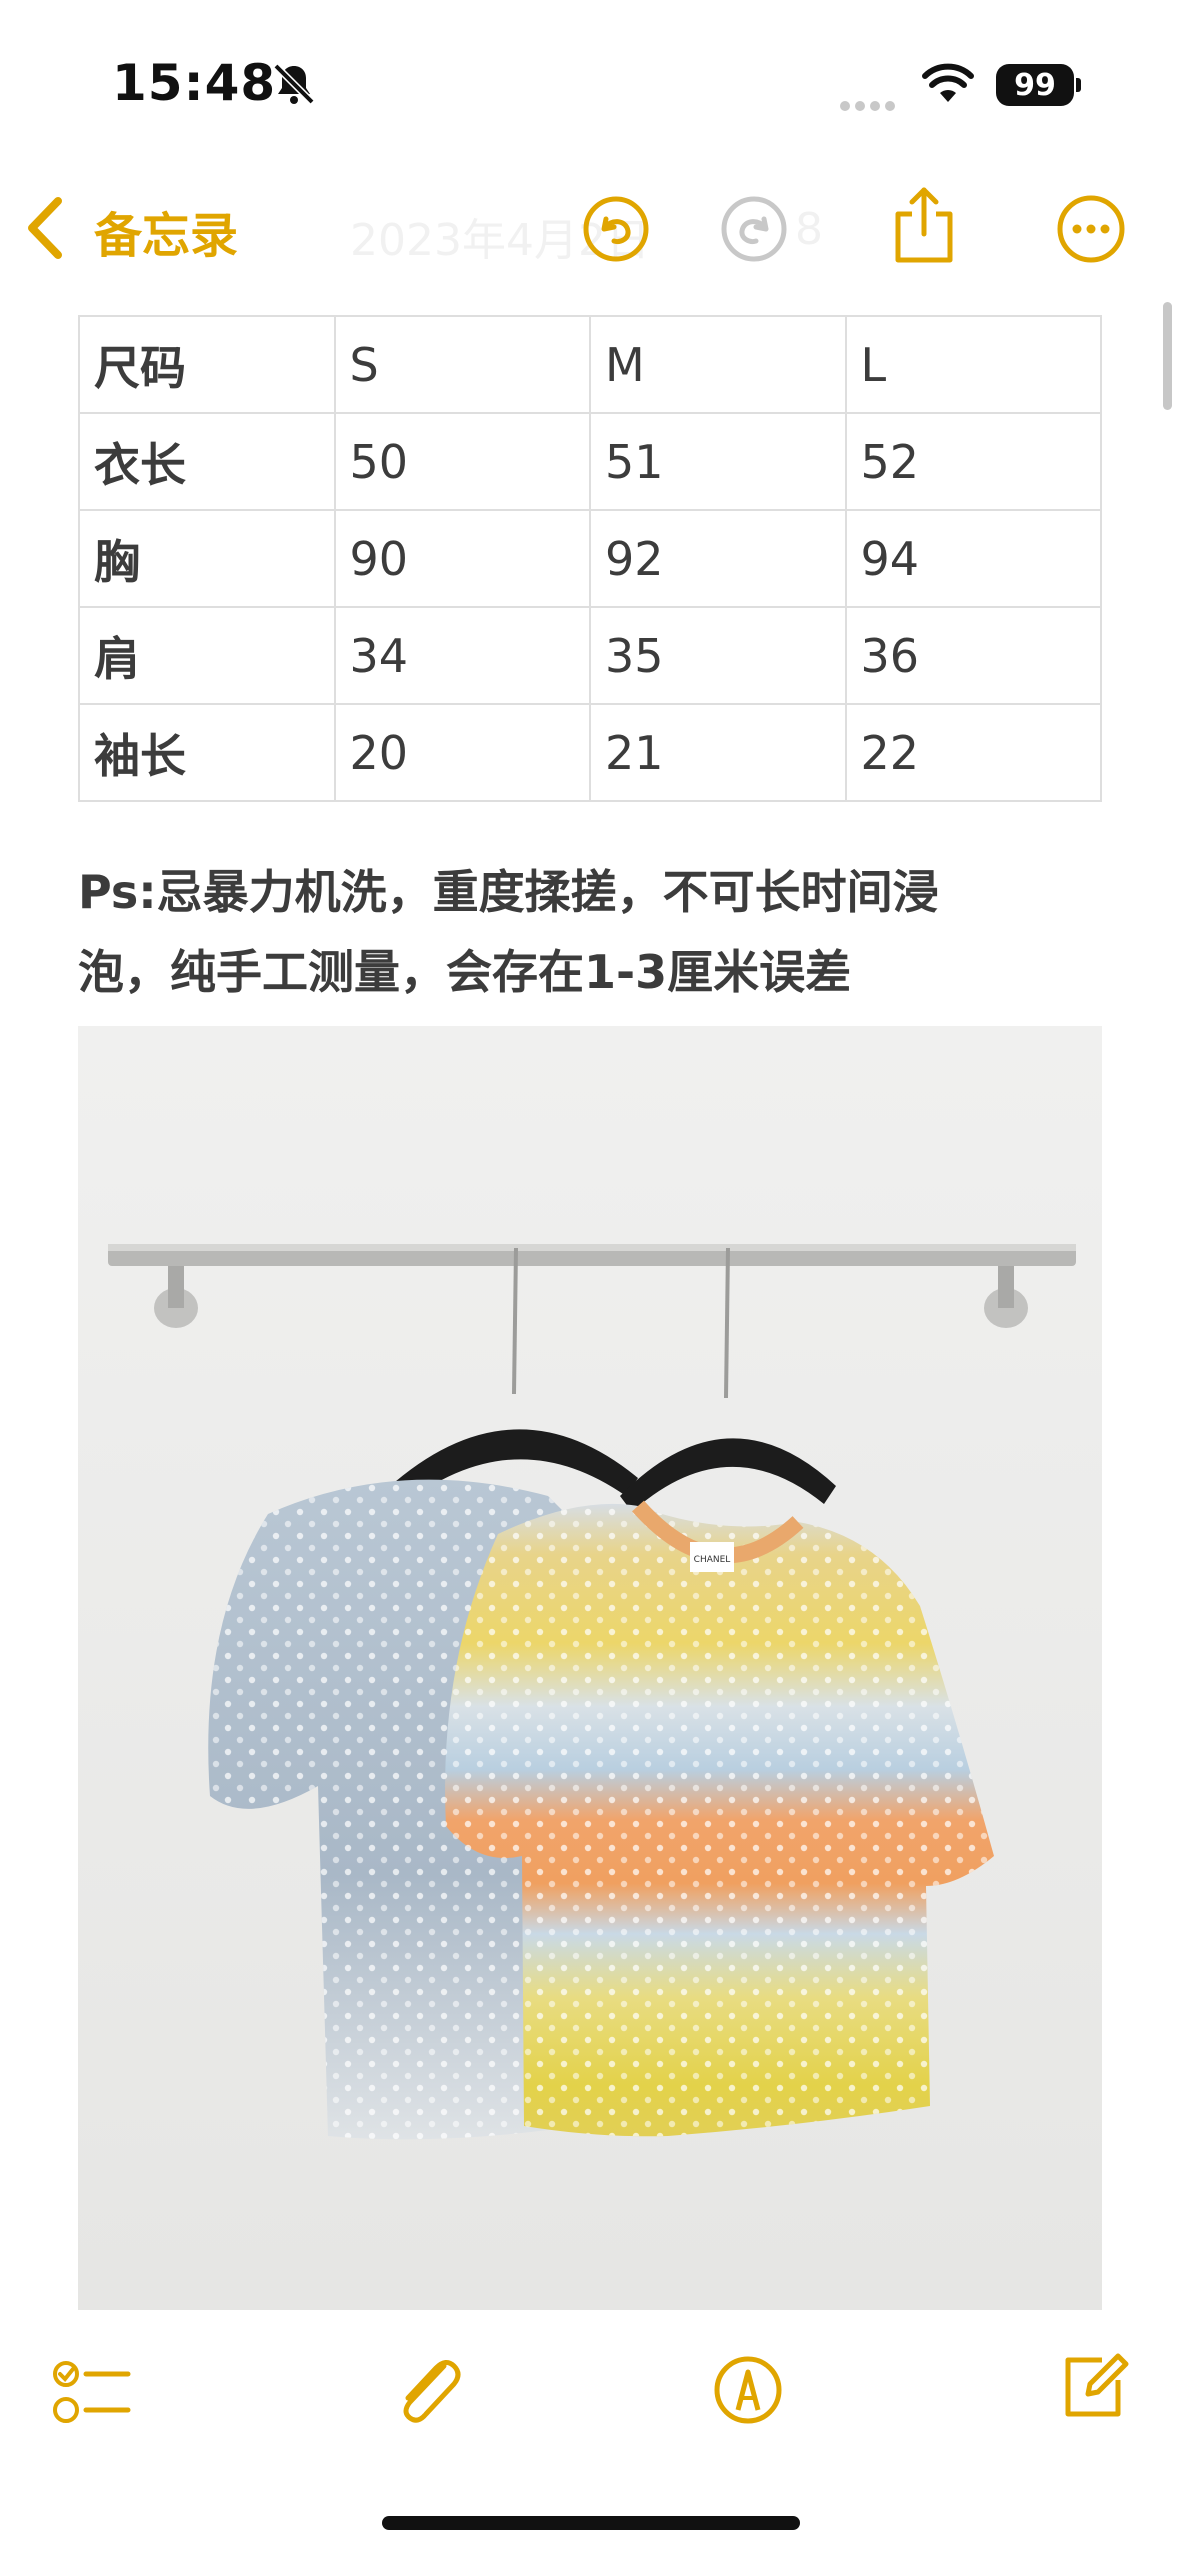 This screenshot has width=1179, height=2556. Describe the element at coordinates (718, 461) in the screenshot. I see `table-cell: 51` at that location.